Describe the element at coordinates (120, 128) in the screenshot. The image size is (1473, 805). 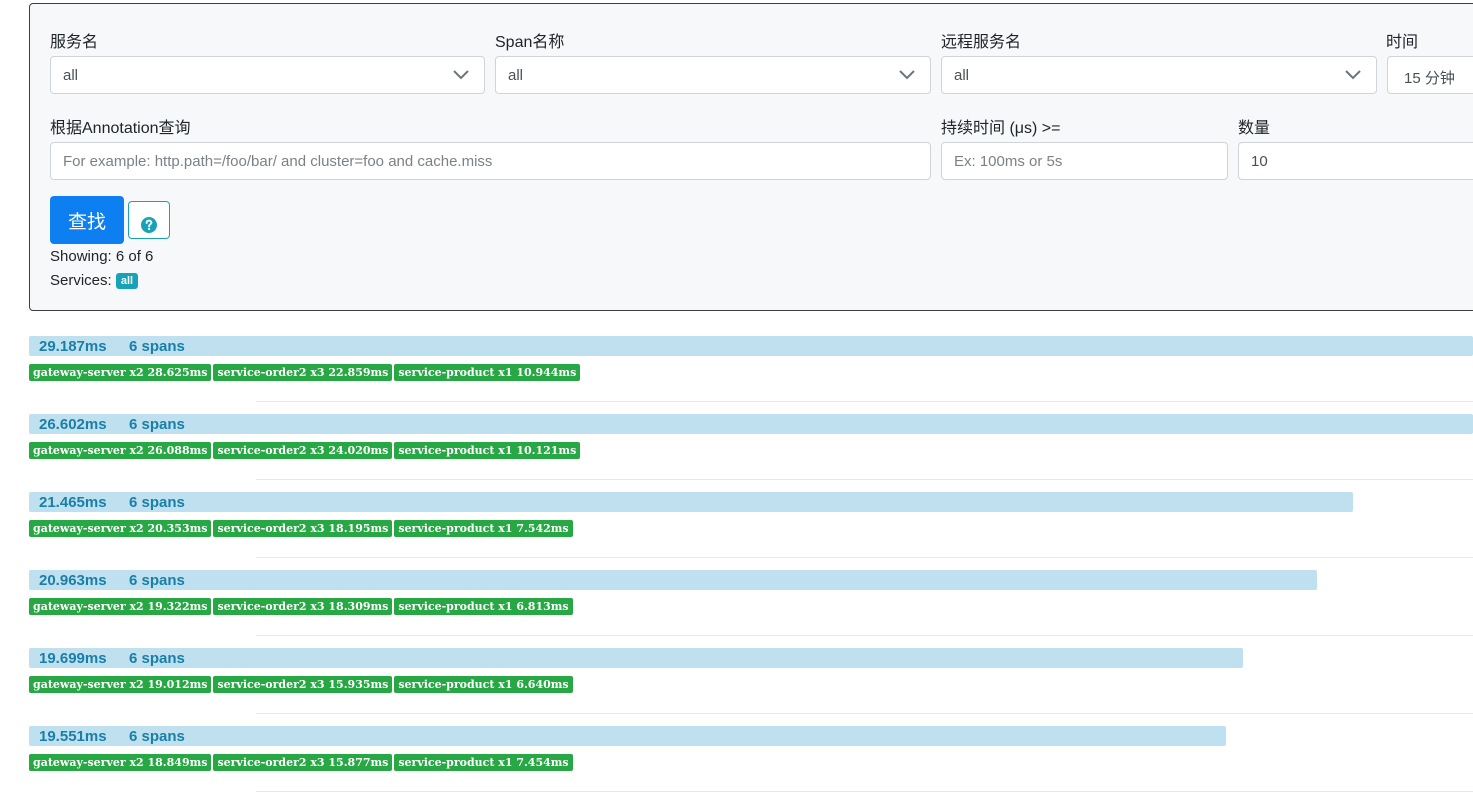
I see `annotation-label: 根据Annotation查询` at that location.